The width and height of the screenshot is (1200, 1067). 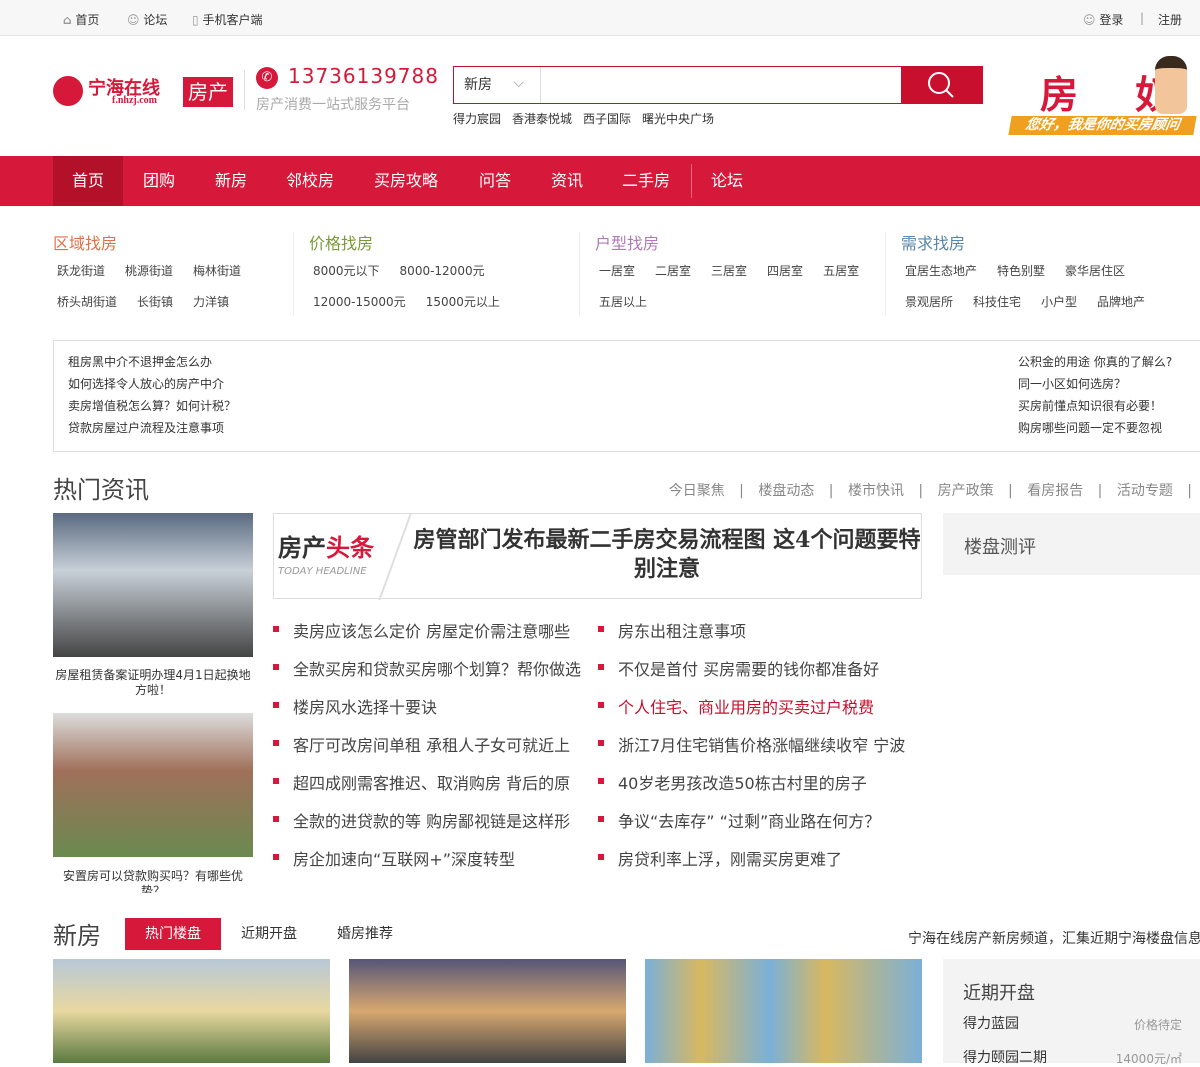 I want to click on logo-icon, so click(x=68, y=91).